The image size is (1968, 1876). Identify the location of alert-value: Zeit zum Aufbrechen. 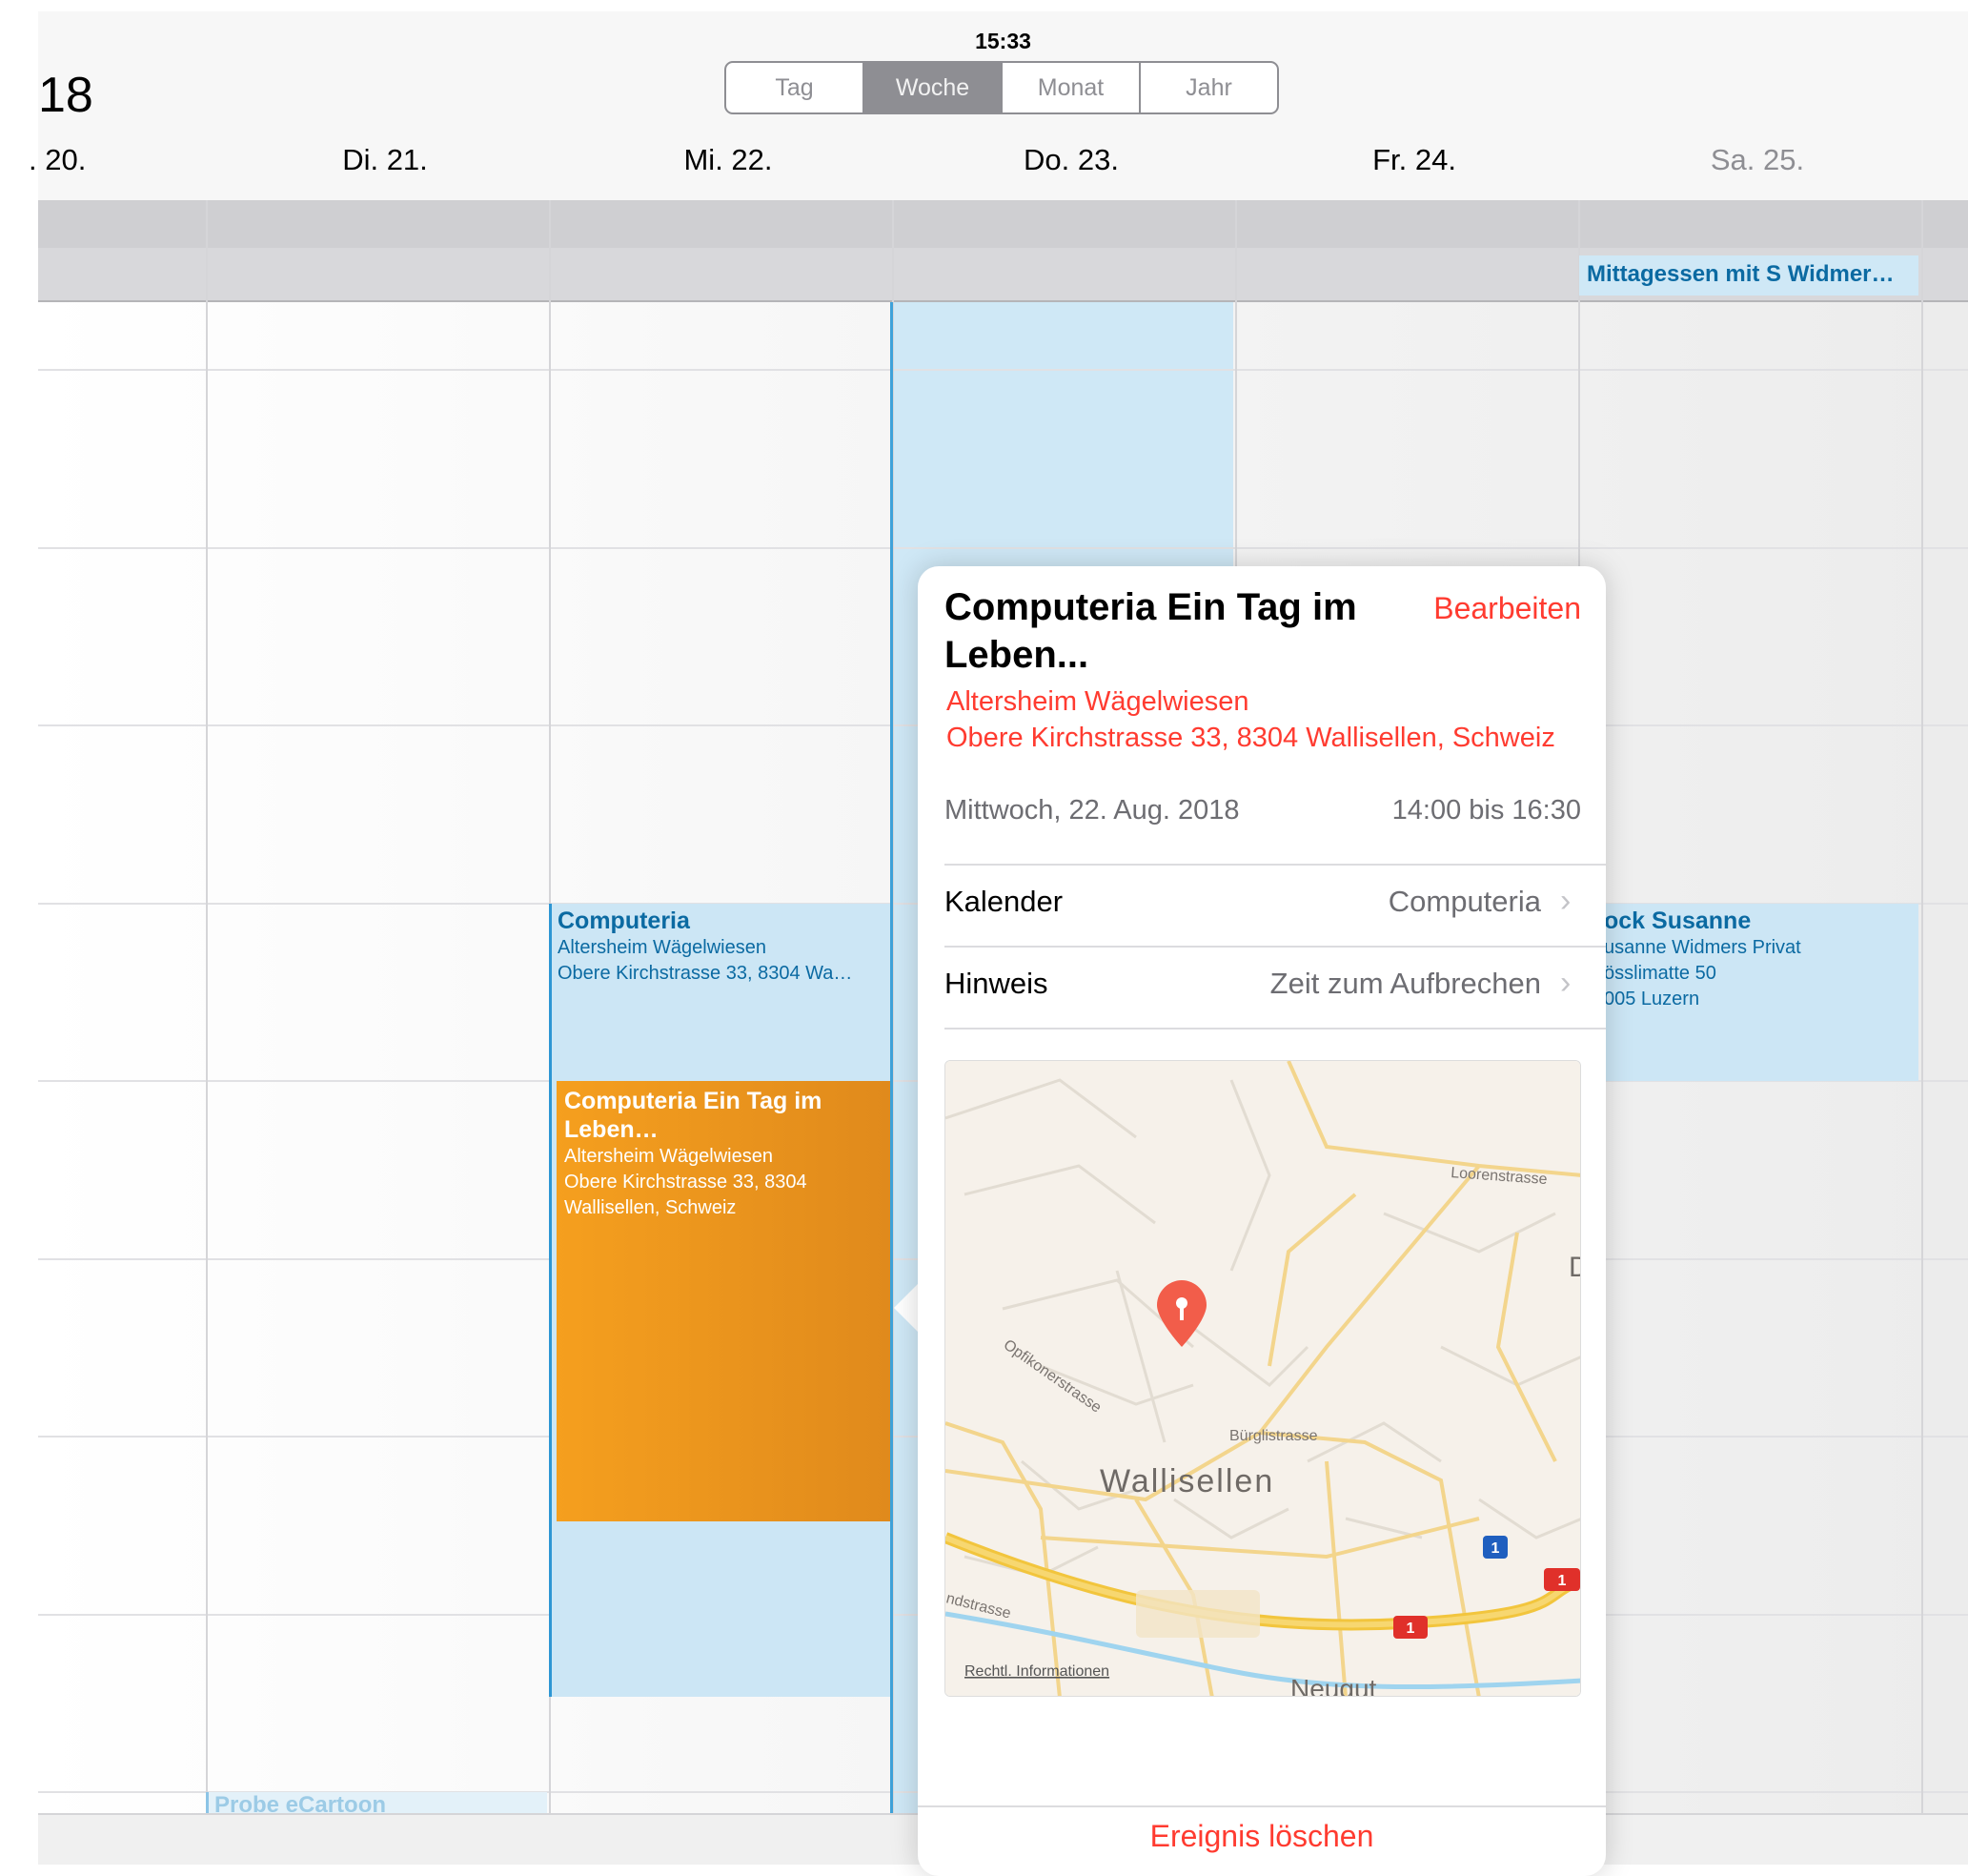
(1405, 984).